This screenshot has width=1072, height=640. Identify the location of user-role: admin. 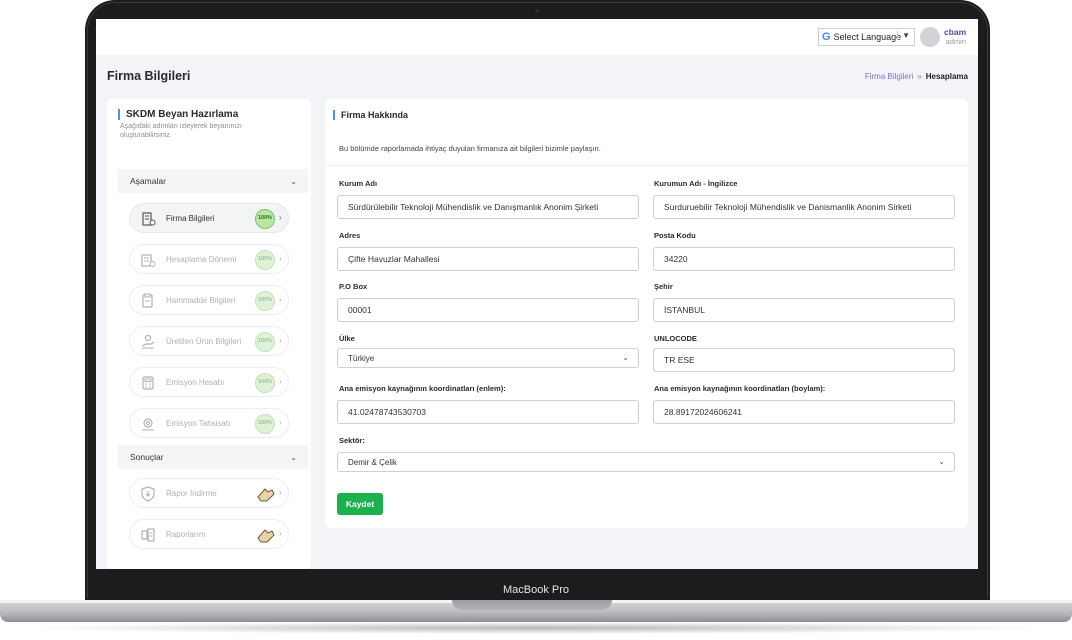
(955, 41).